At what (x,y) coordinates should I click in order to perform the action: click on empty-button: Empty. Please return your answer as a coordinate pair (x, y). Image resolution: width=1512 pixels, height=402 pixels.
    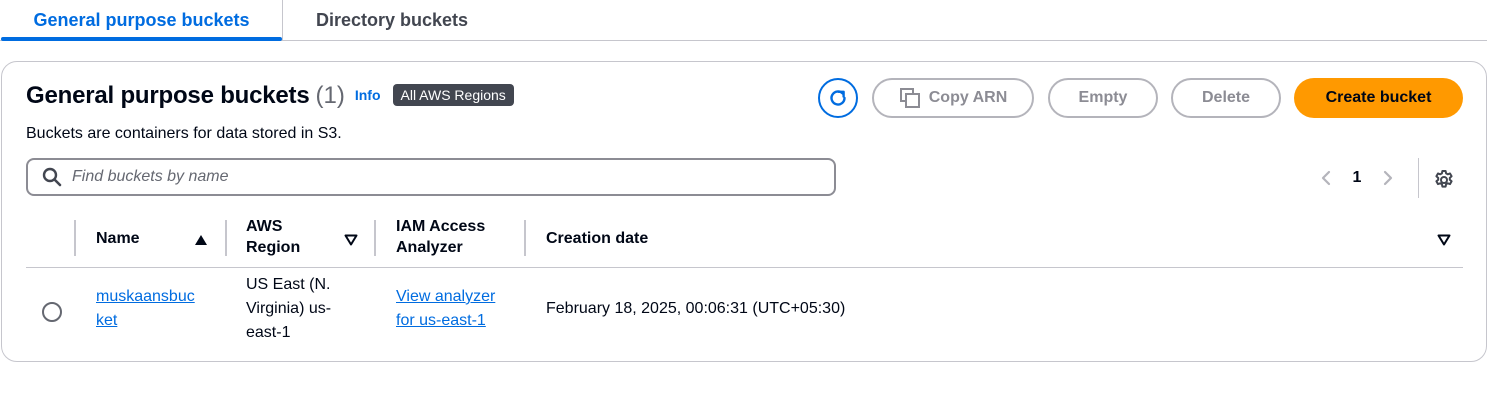
    Looking at the image, I should click on (1103, 98).